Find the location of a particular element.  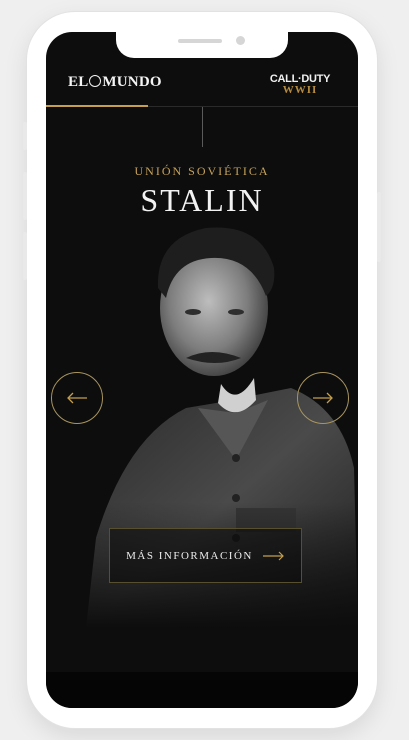

volume-up-button is located at coordinates (25, 196).